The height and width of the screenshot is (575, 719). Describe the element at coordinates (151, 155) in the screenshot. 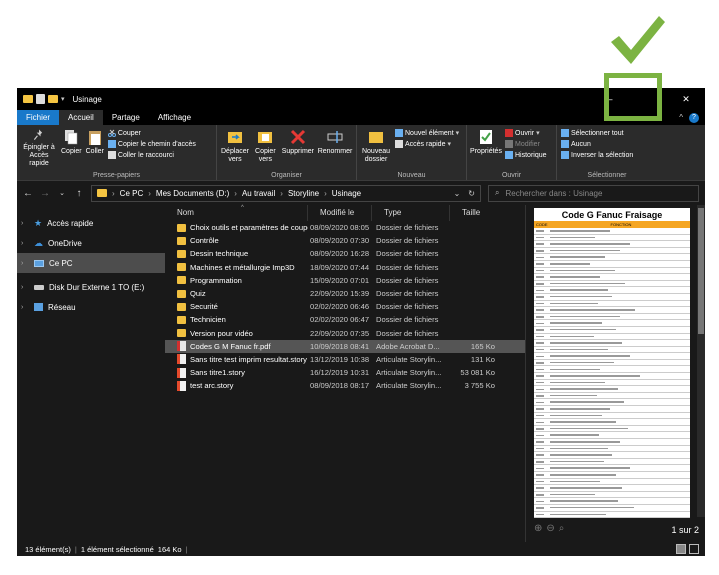

I see `paste-shortcut-button: Coller le raccourci` at that location.